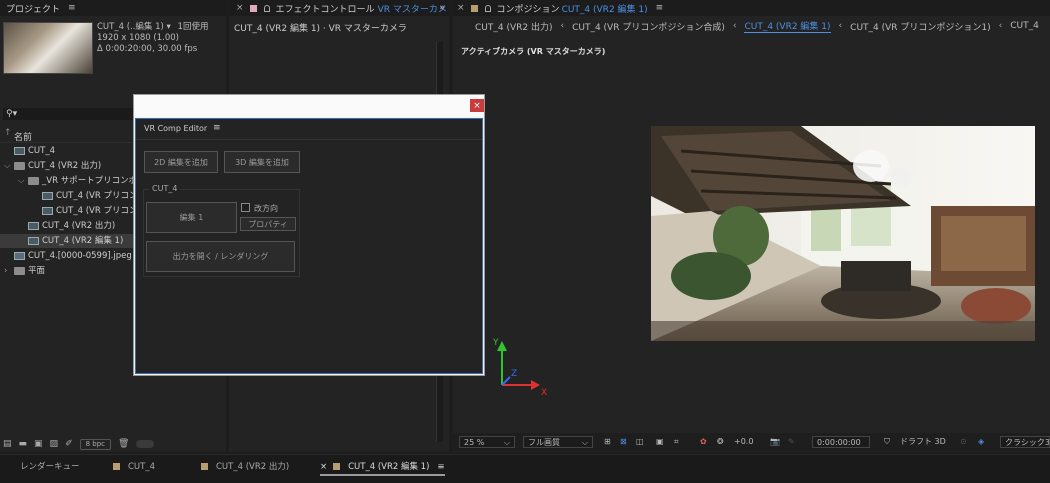 This screenshot has width=1050, height=483. What do you see at coordinates (660, 442) in the screenshot?
I see `guides-icon: ▣` at bounding box center [660, 442].